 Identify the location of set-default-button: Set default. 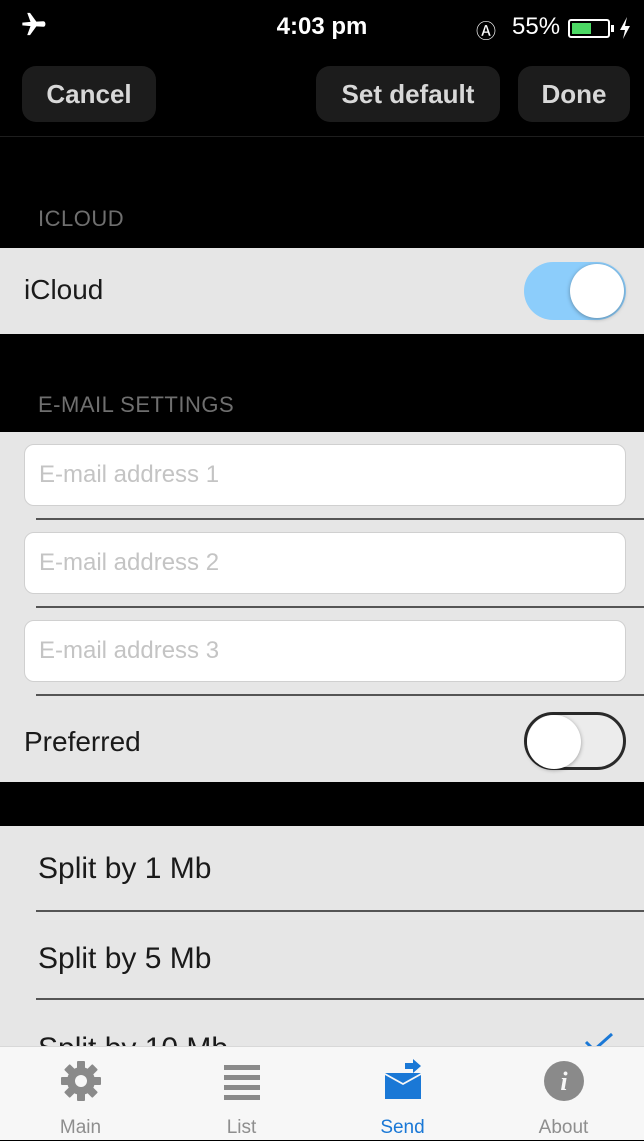
(408, 94).